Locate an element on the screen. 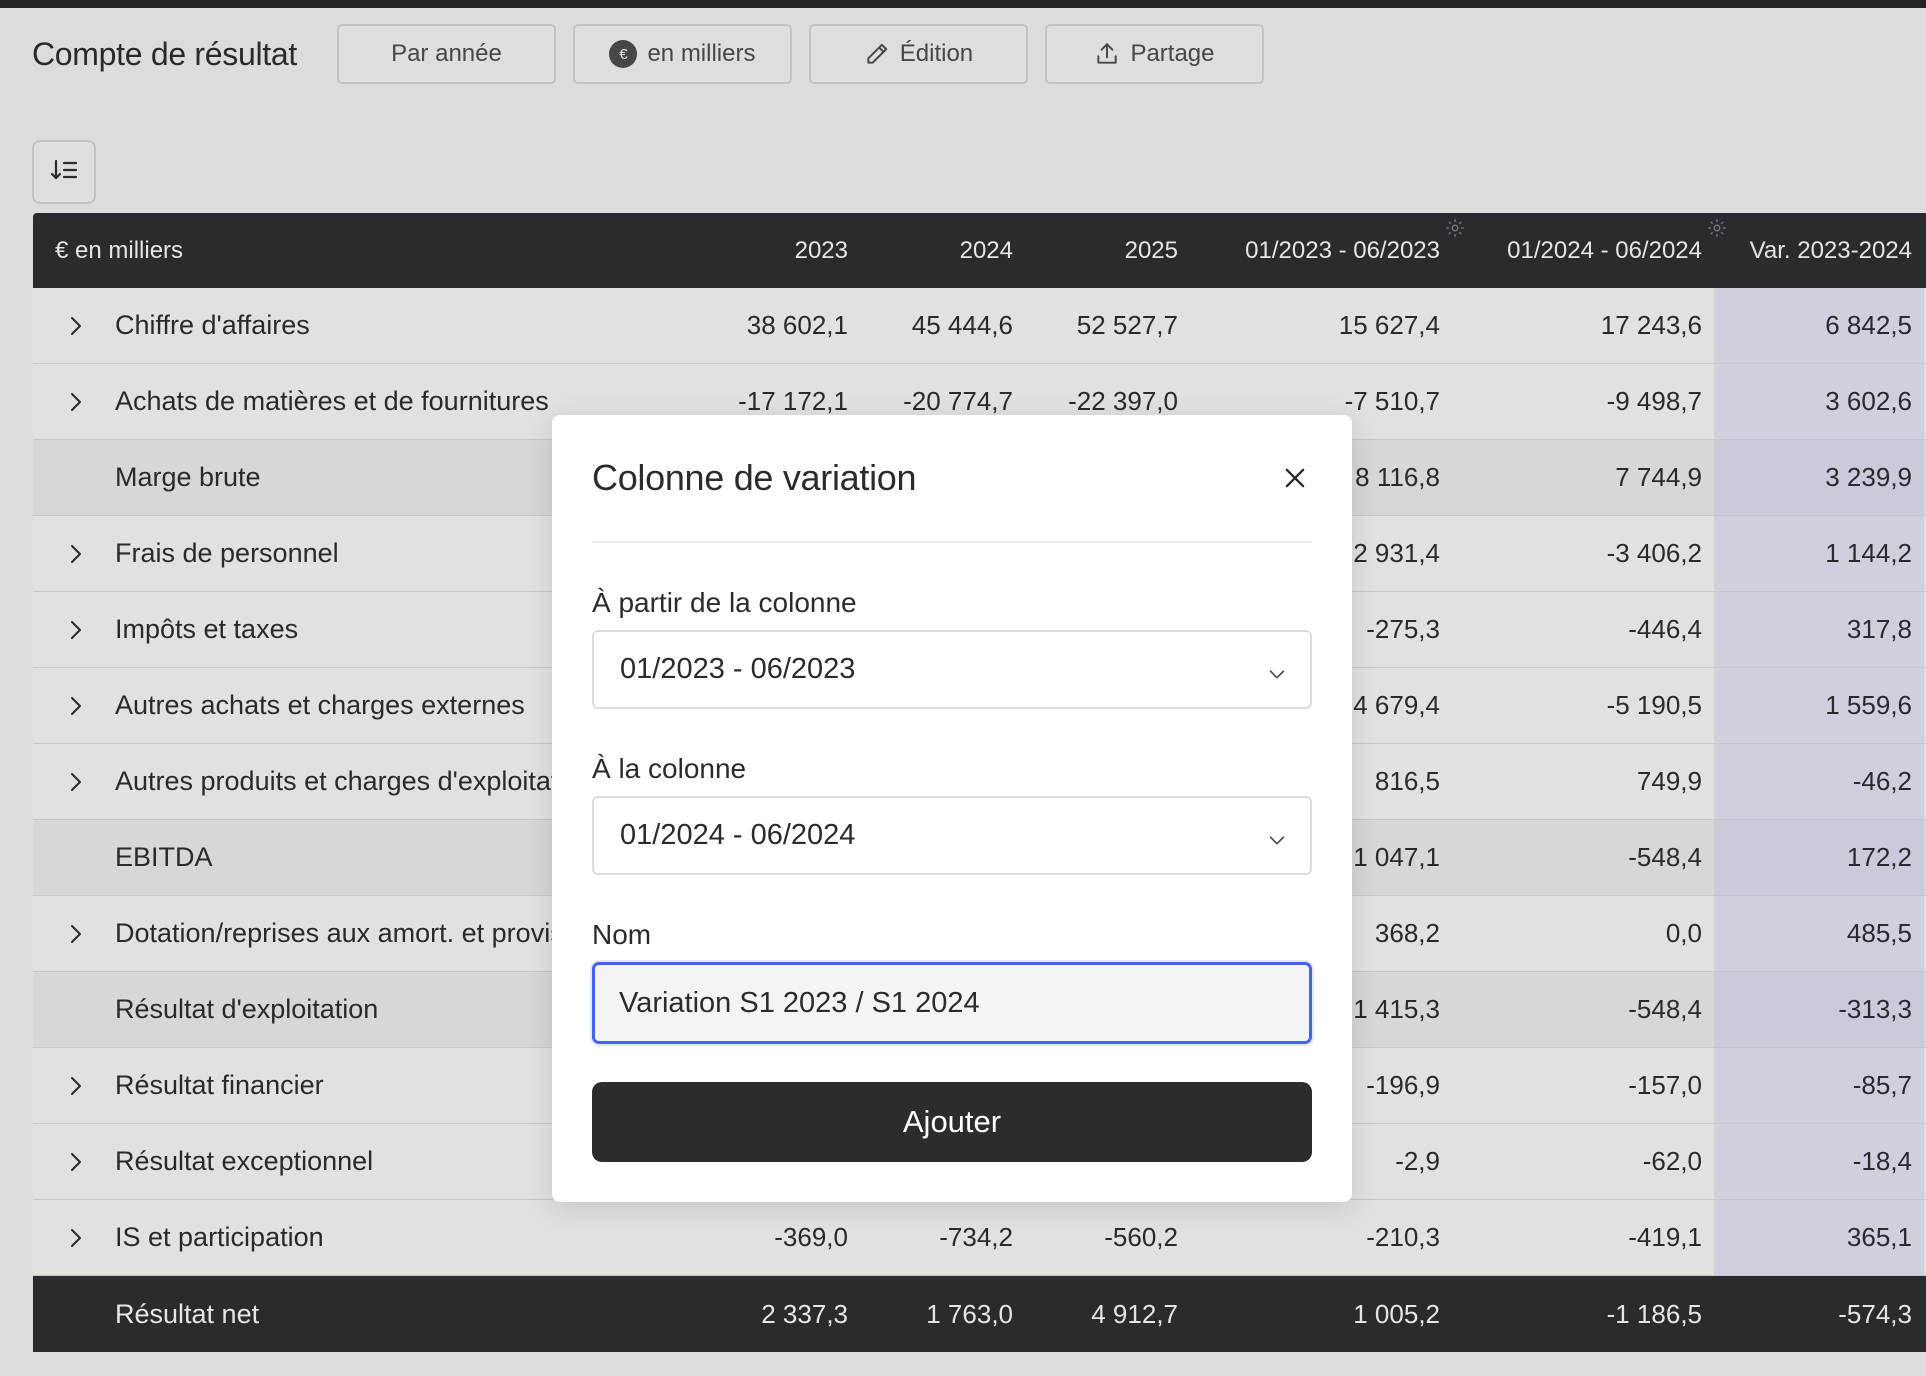  add-button: Ajouter is located at coordinates (952, 1122).